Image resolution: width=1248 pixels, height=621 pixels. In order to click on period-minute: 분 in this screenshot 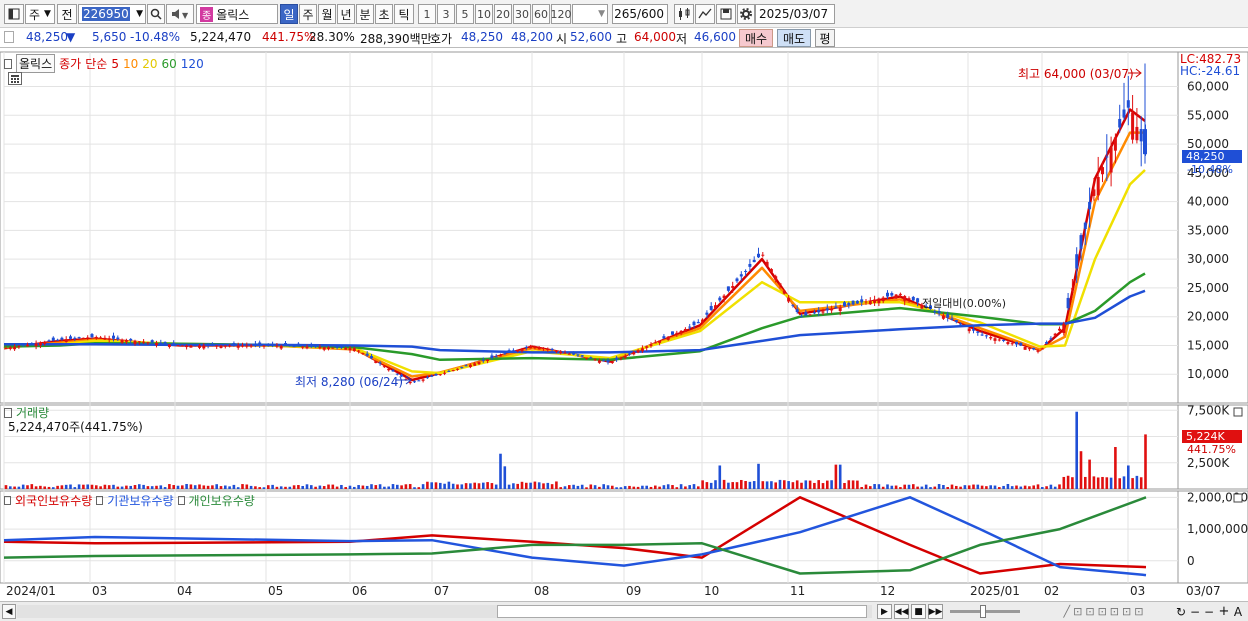, I will do `click(365, 14)`.